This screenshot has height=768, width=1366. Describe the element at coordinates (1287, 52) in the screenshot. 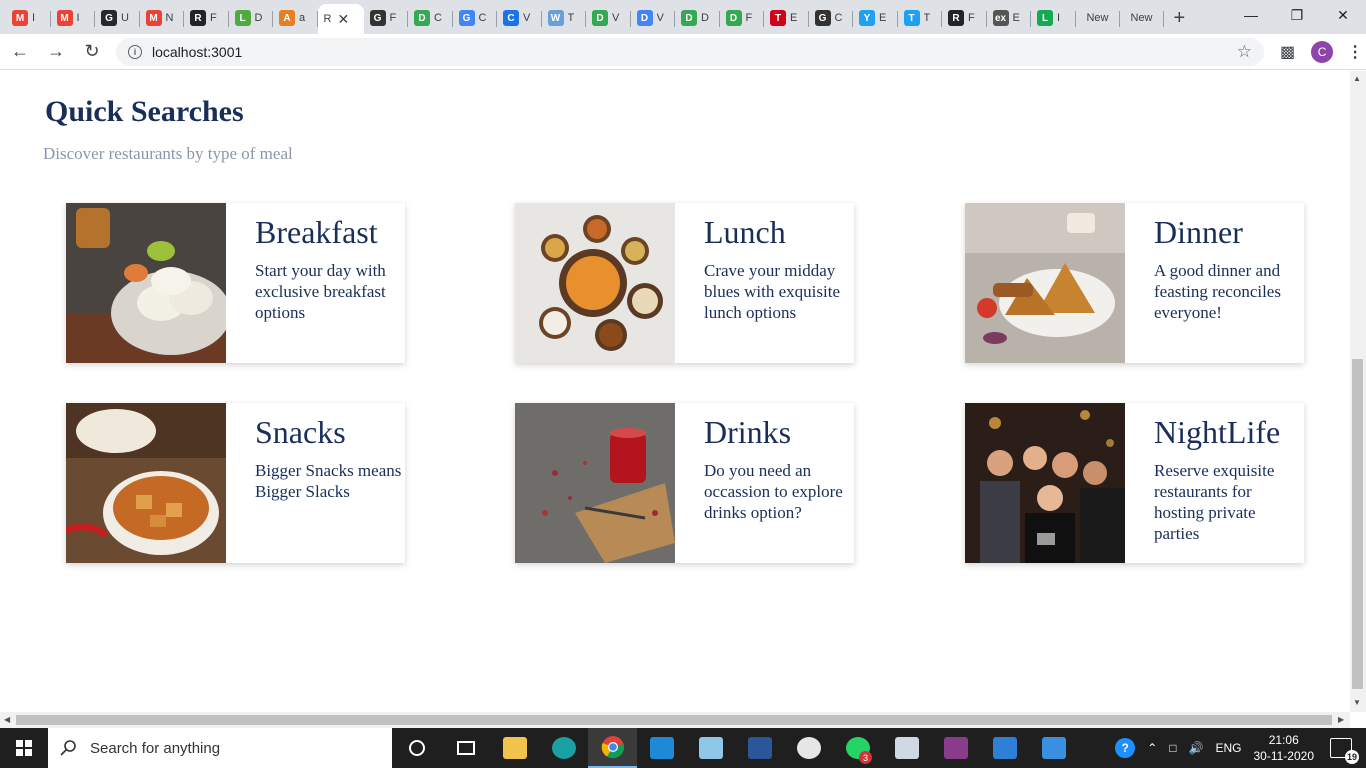

I see `extensions-puzzle-icon: ▩` at that location.